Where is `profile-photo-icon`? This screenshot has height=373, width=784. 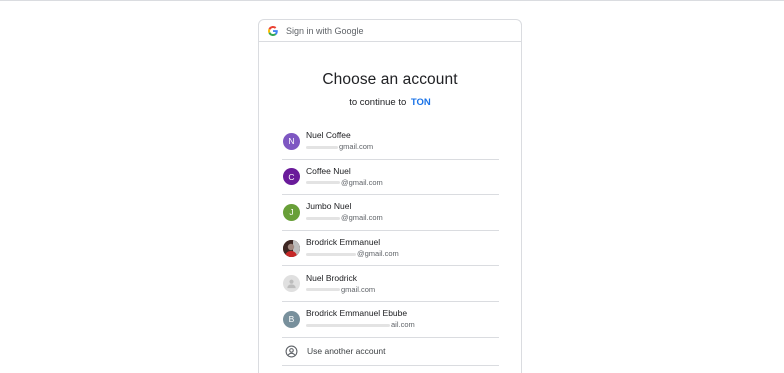
profile-photo-icon is located at coordinates (291, 248).